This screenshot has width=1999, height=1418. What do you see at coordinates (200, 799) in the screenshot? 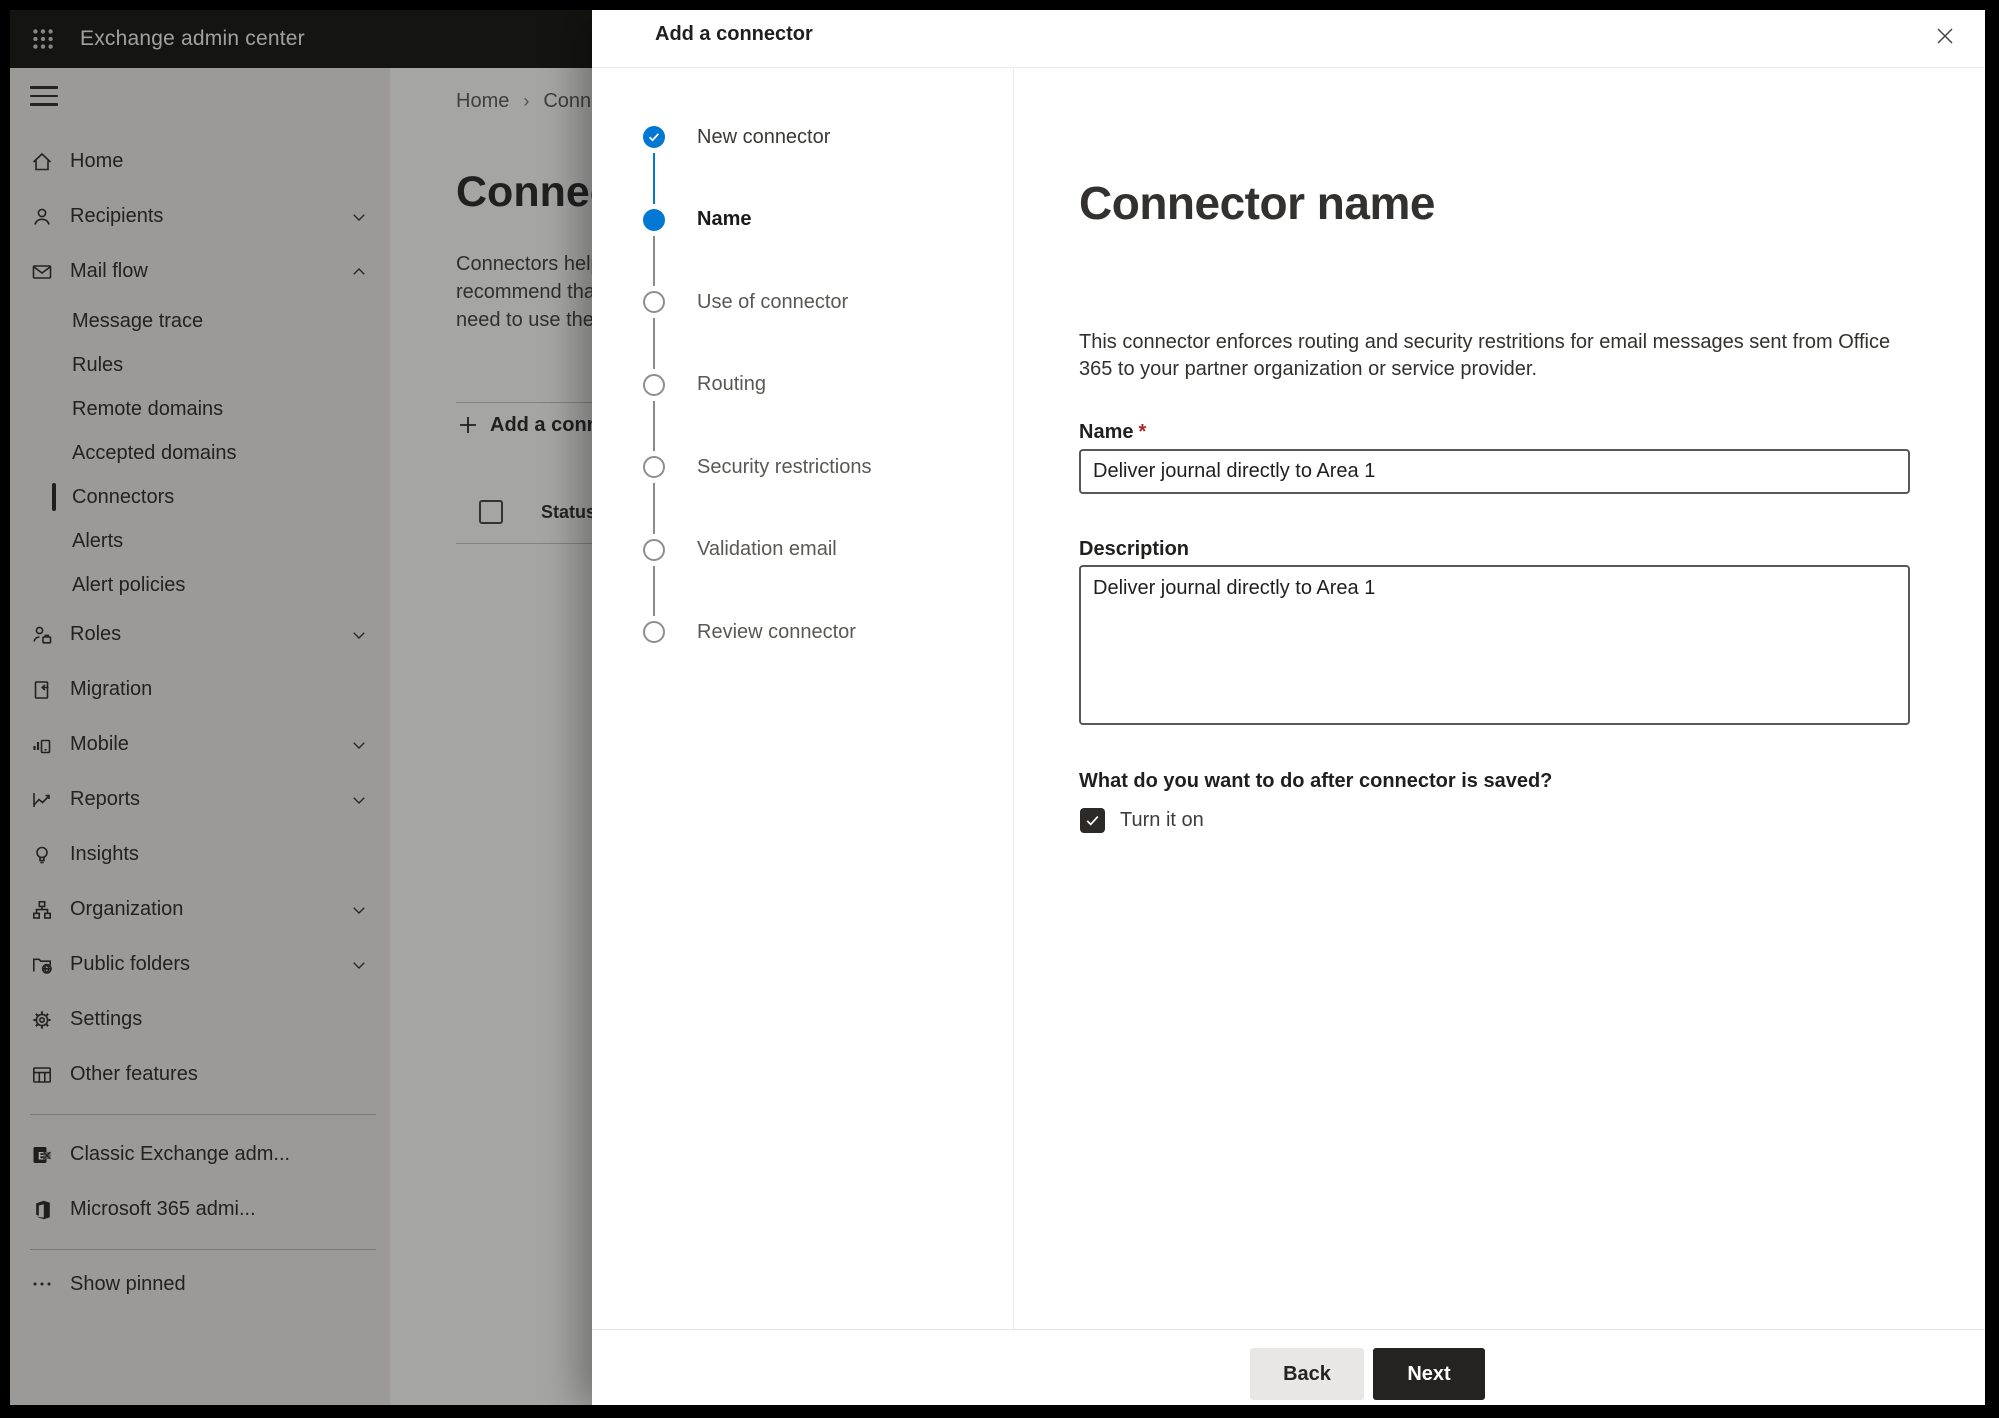
I see `sidebar-item-reports: Reports` at bounding box center [200, 799].